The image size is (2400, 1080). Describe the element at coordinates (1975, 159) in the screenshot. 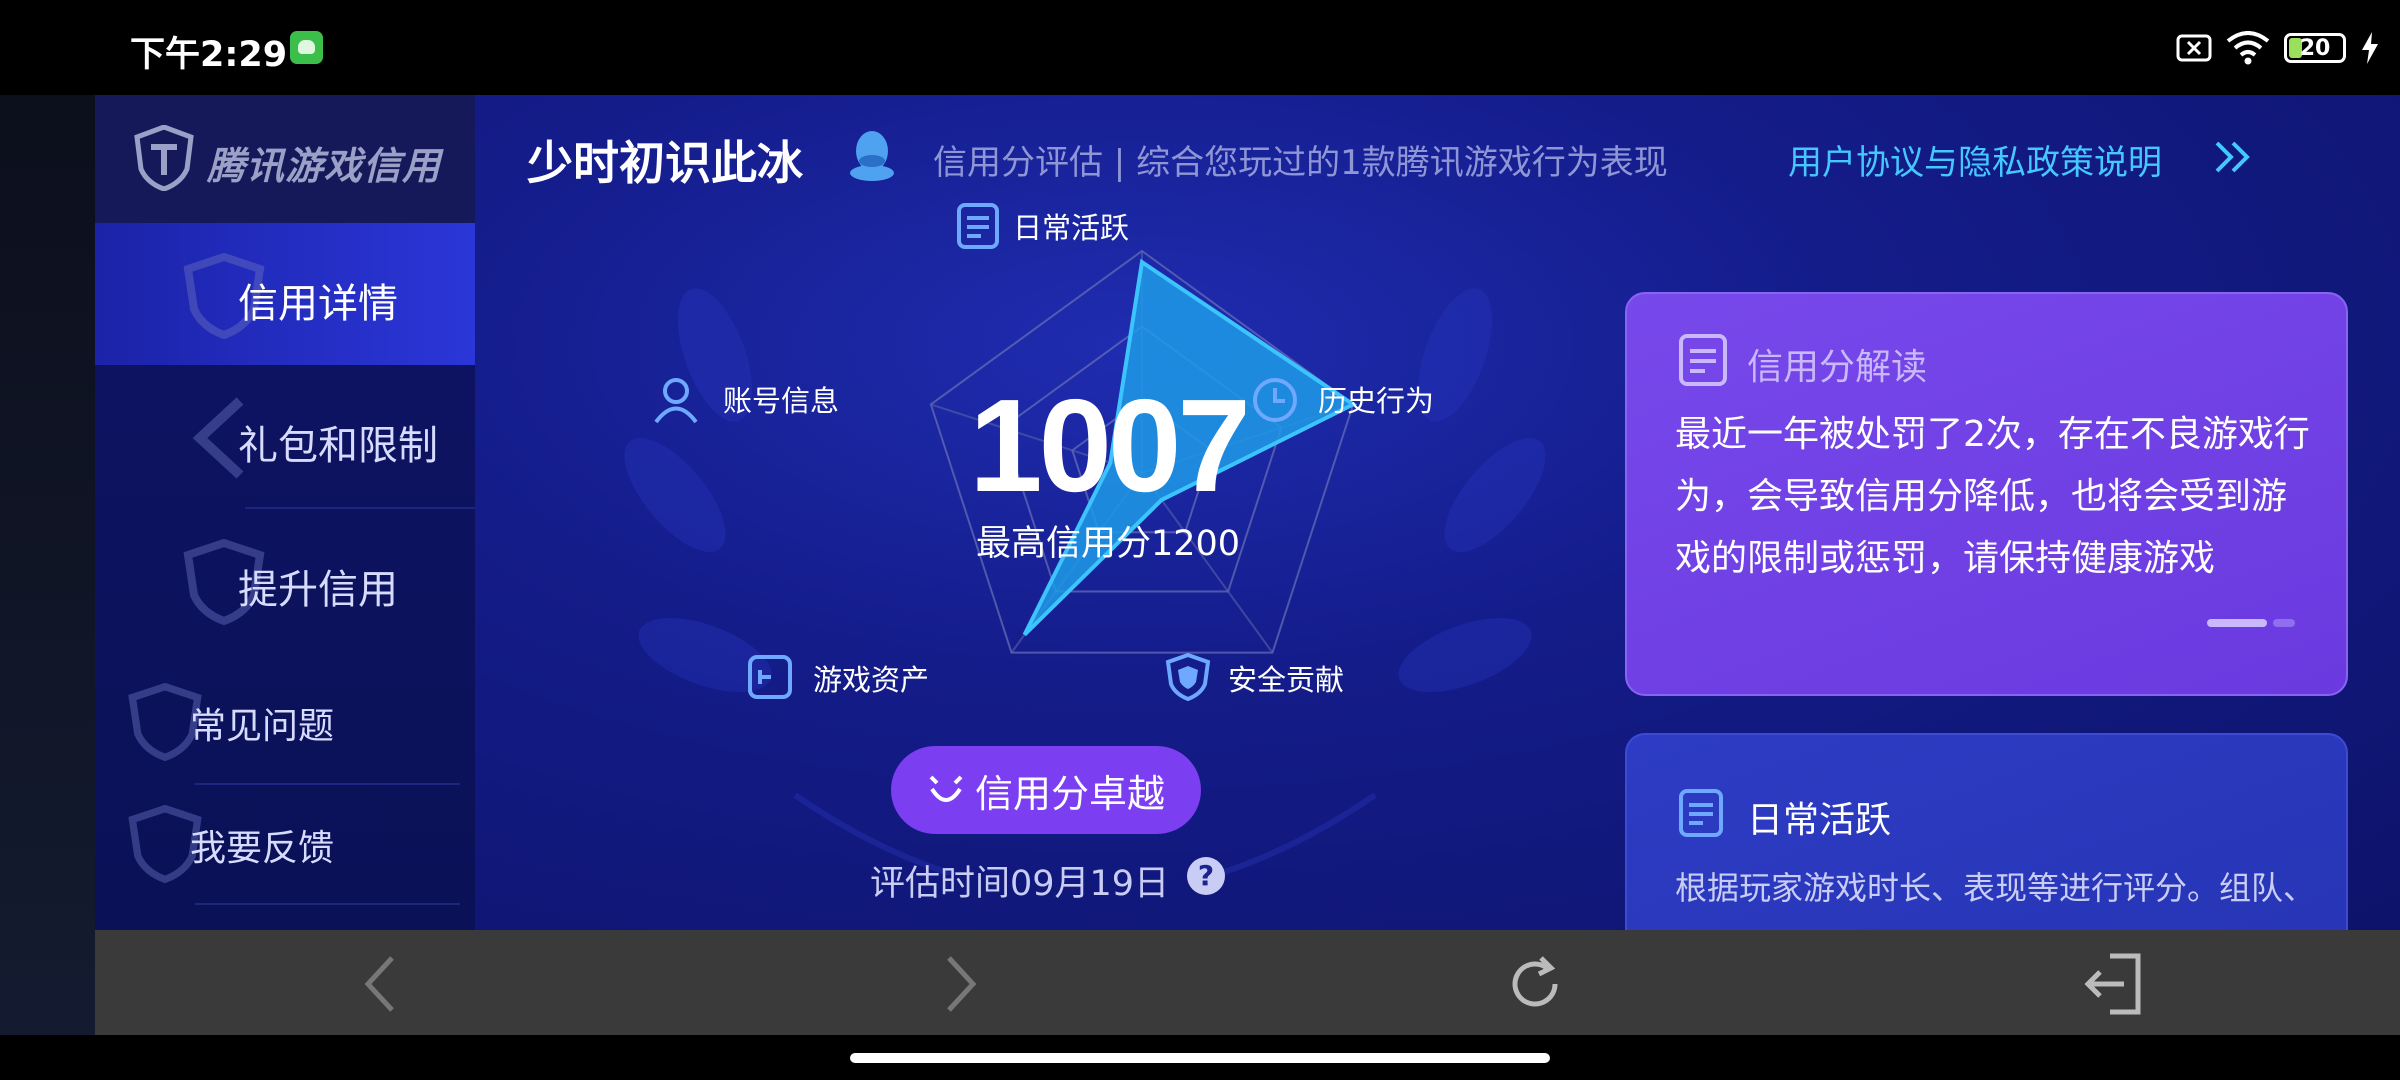

I see `user-agreement-link: 用户协议与隐私政策说明` at that location.